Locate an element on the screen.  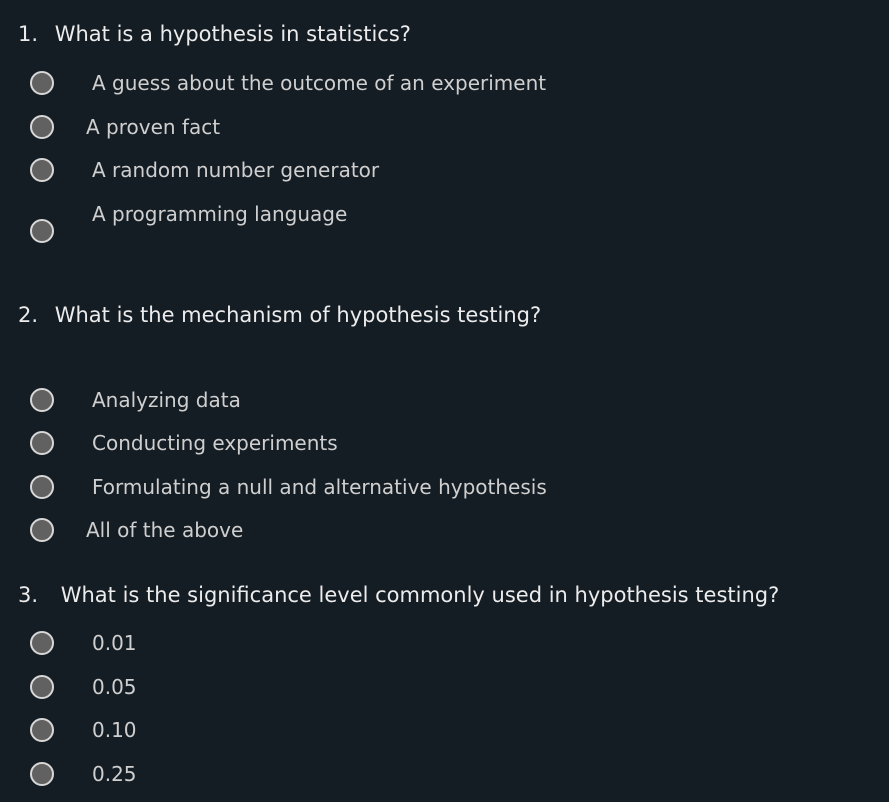
q2-option-4-radio is located at coordinates (42, 530).